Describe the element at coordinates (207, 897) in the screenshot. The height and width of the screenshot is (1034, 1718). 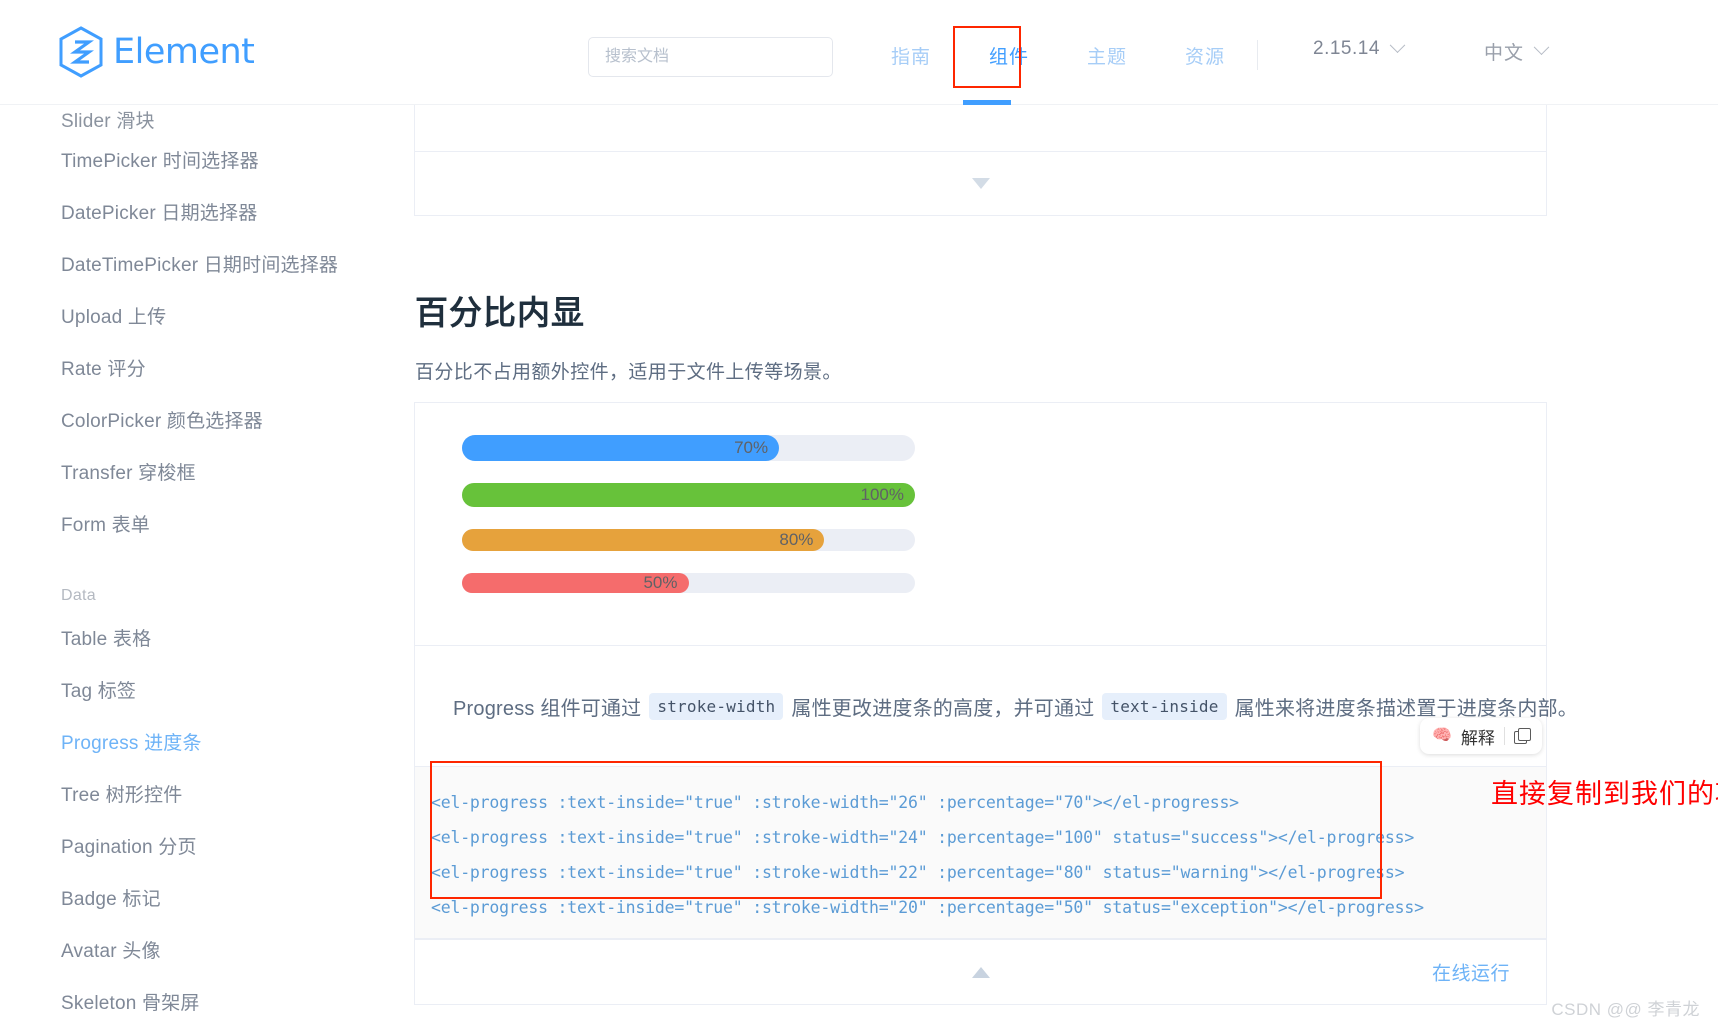
I see `sidebar-item-badge: Badge 标记` at that location.